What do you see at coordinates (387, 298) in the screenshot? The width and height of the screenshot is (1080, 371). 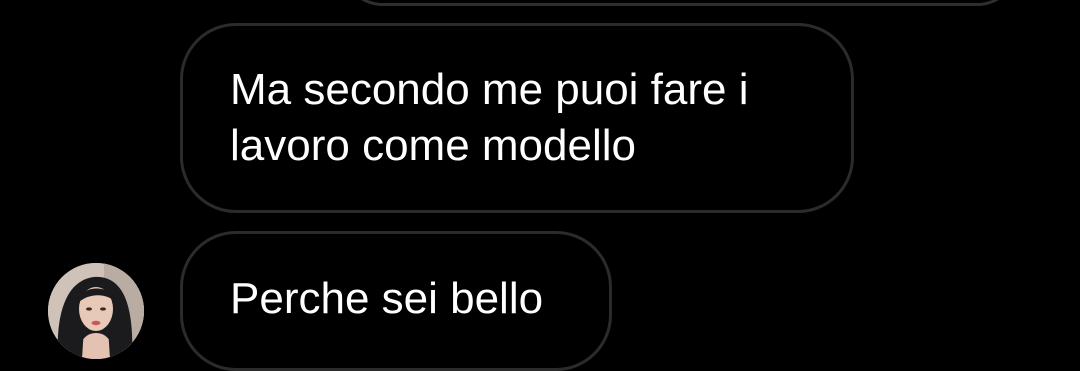 I see `message-text: Perche sei bello` at bounding box center [387, 298].